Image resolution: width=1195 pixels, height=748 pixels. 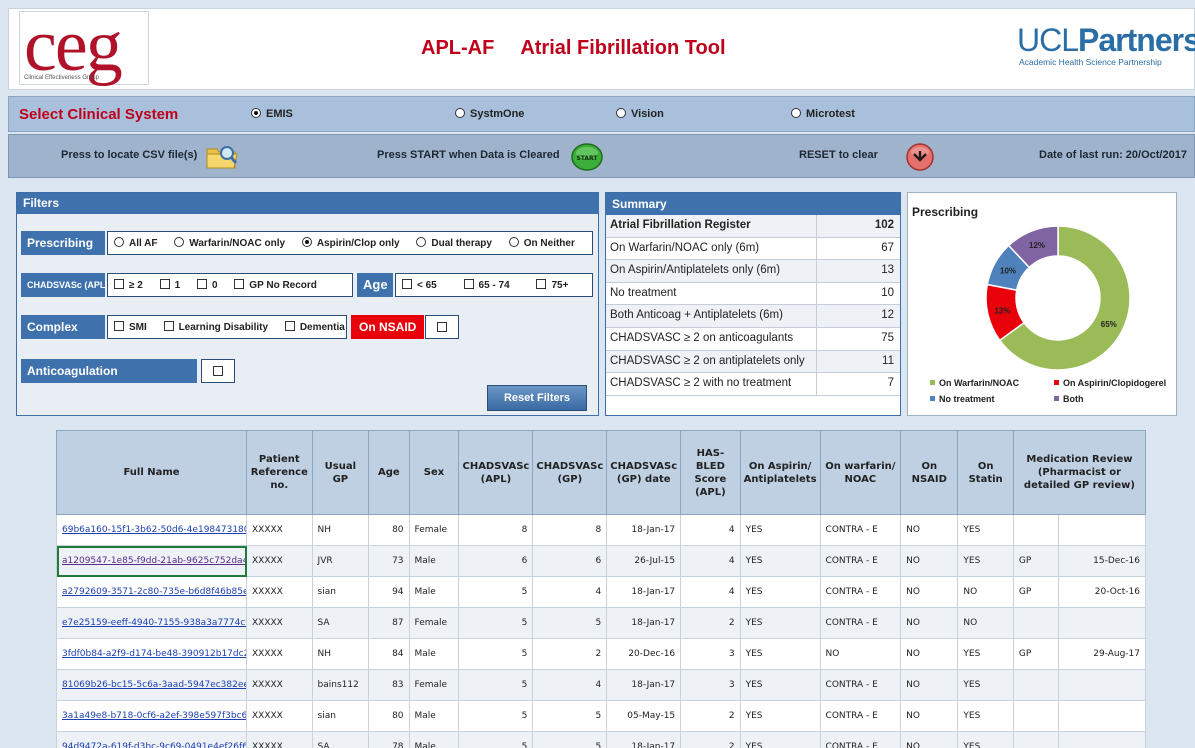 What do you see at coordinates (207, 285) in the screenshot?
I see `chads-option-0: 0` at bounding box center [207, 285].